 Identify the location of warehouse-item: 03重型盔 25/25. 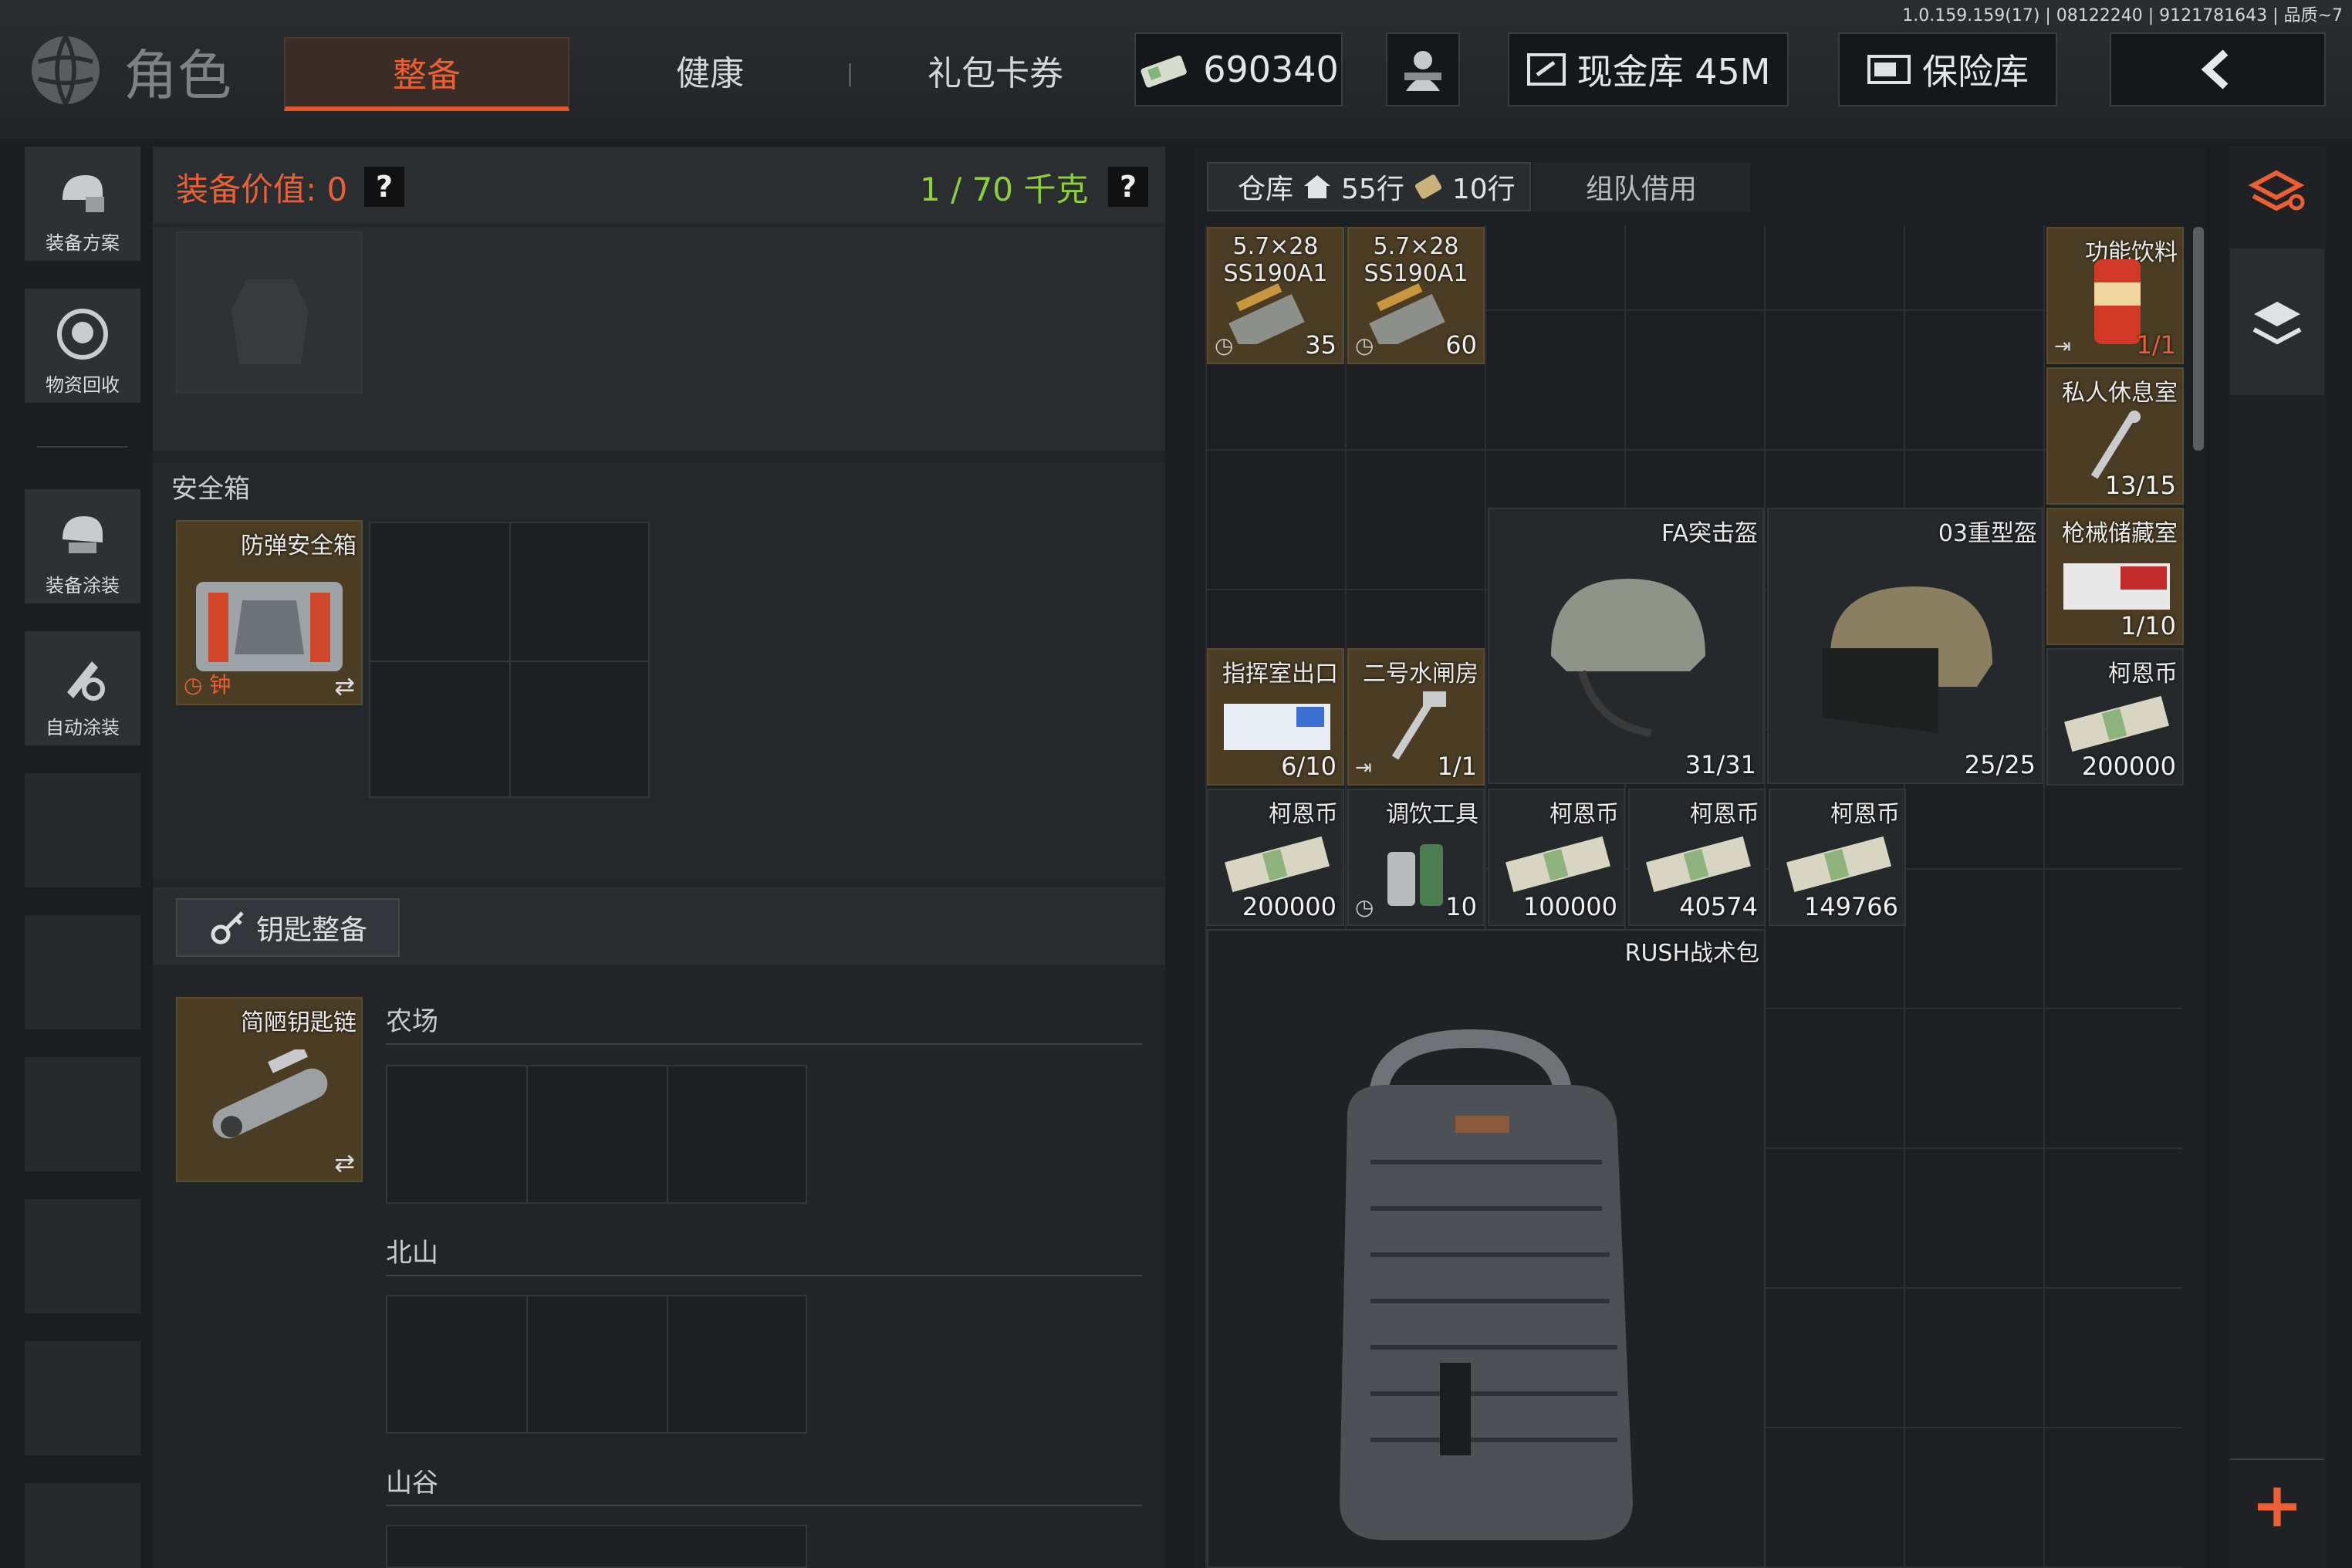
(1905, 646).